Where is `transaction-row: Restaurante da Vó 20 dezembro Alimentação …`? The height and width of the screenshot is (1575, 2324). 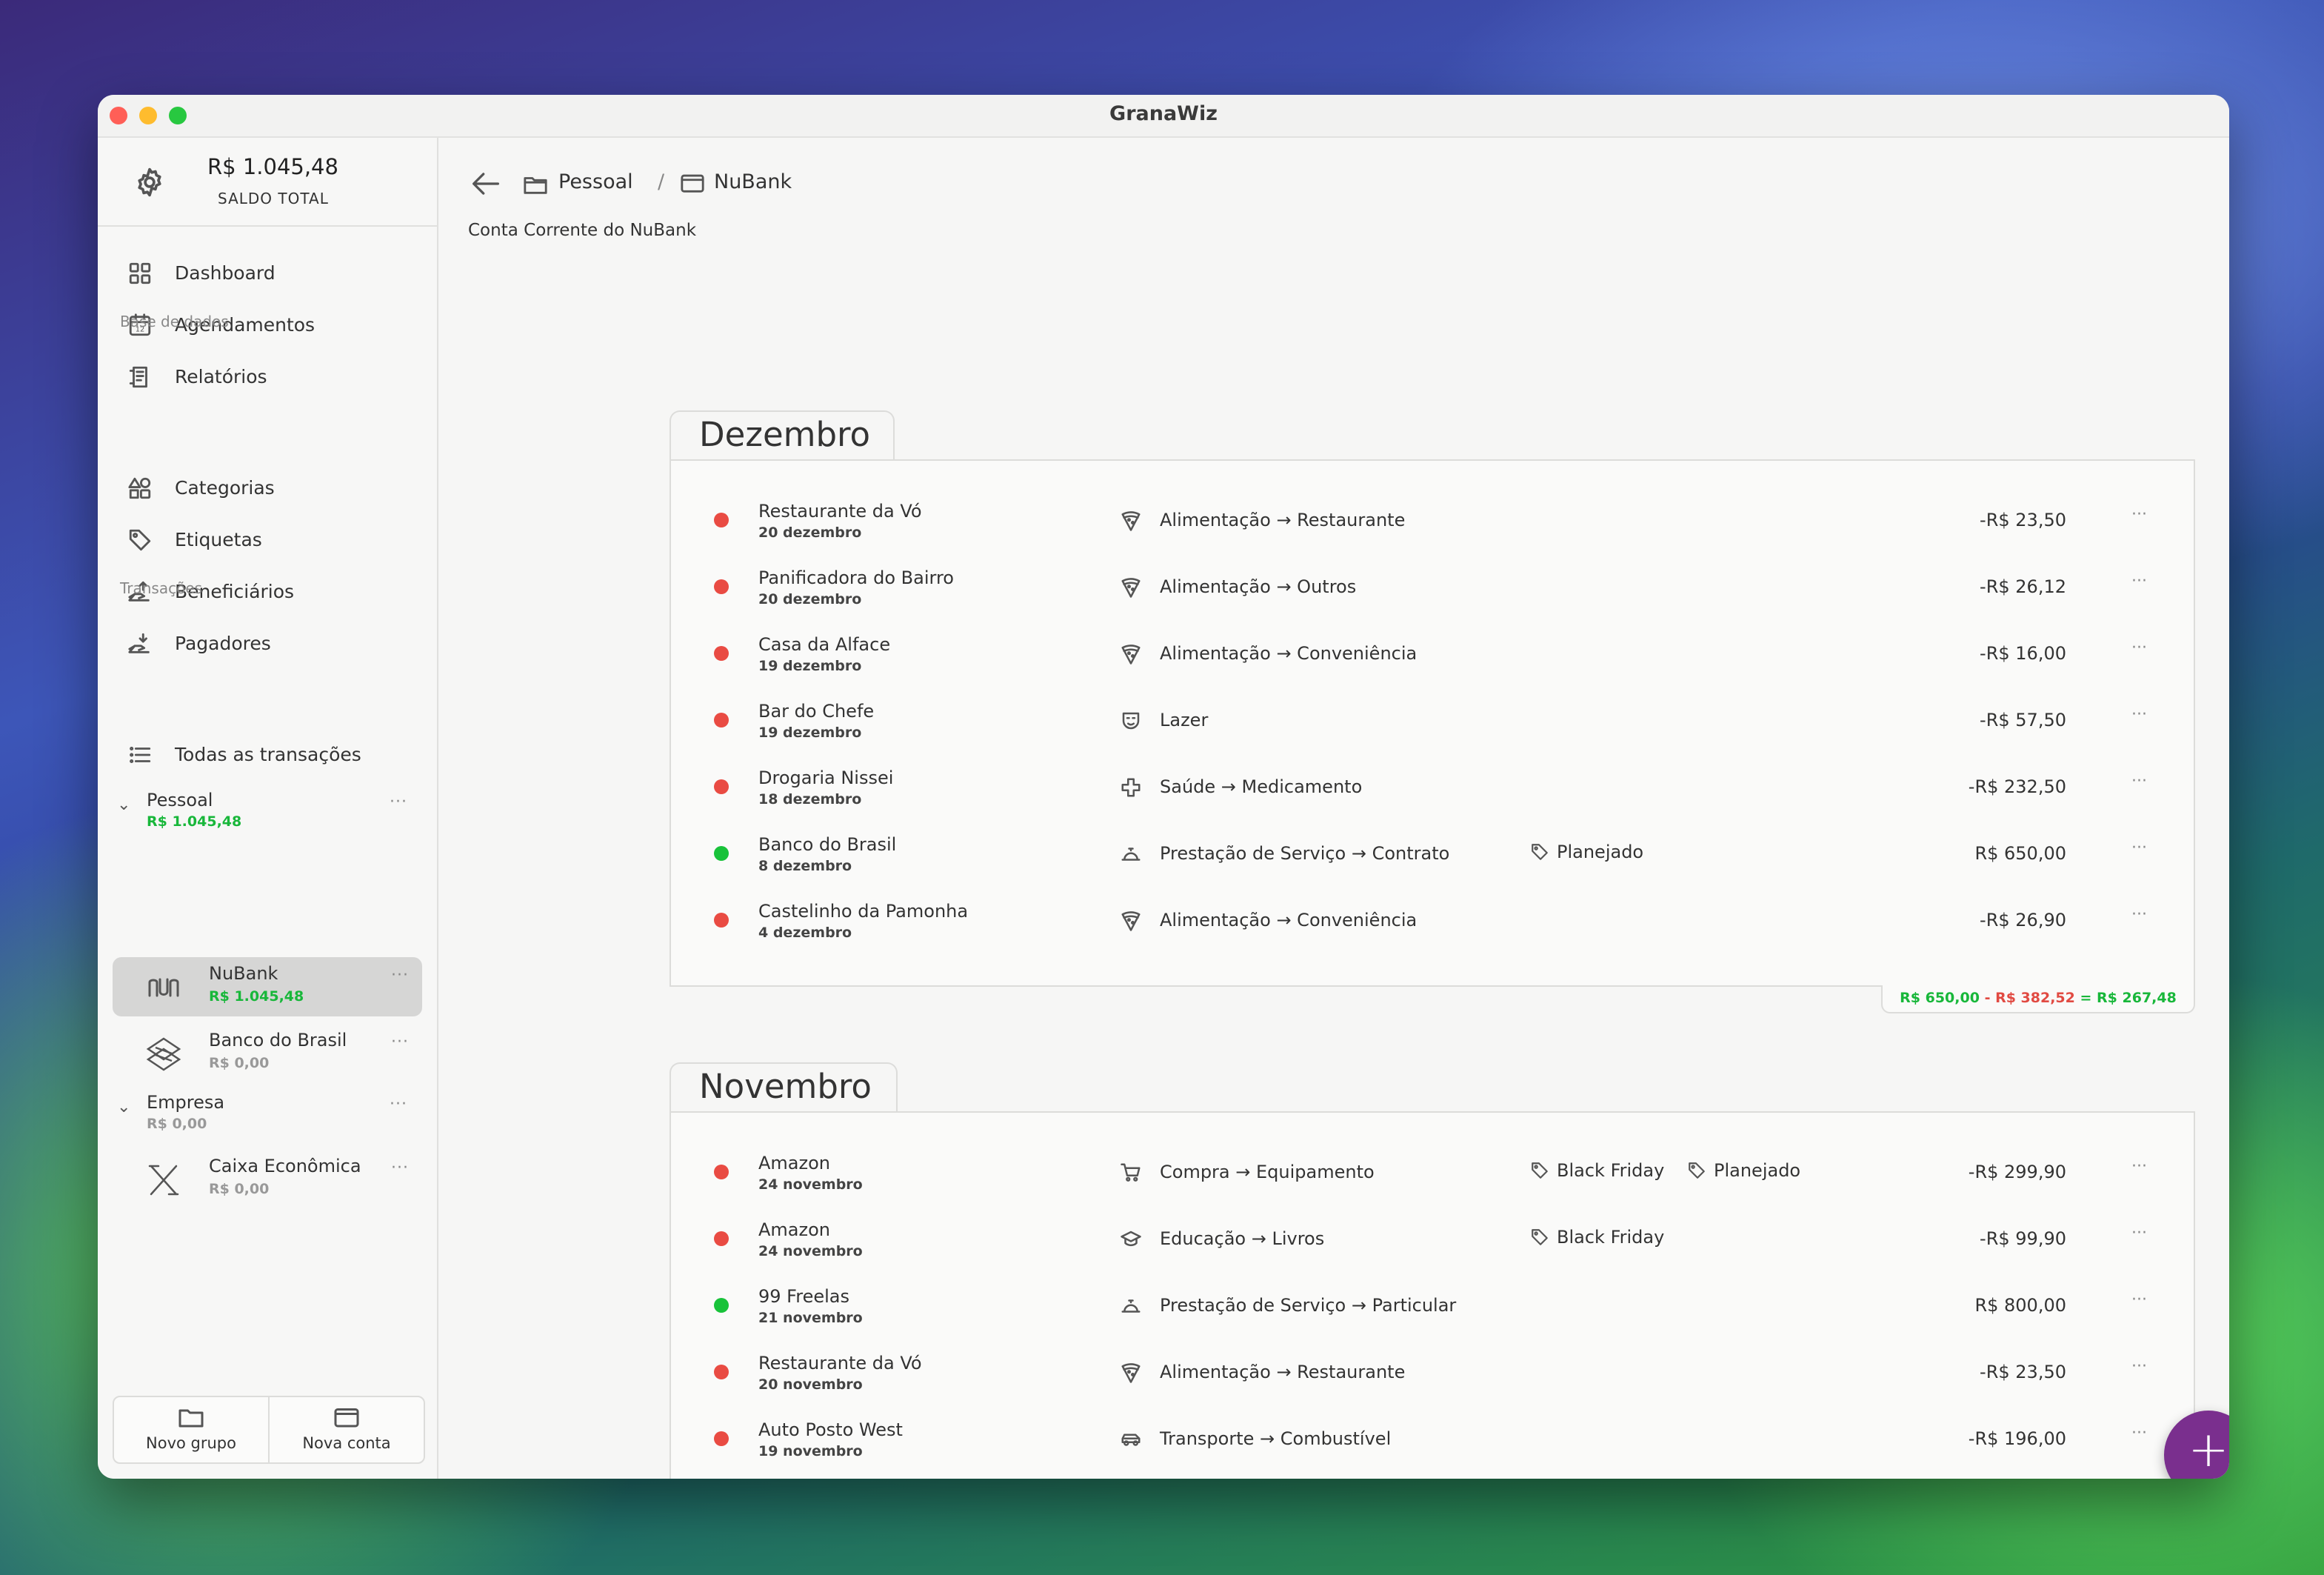 transaction-row: Restaurante da Vó 20 dezembro Alimentação … is located at coordinates (1432, 520).